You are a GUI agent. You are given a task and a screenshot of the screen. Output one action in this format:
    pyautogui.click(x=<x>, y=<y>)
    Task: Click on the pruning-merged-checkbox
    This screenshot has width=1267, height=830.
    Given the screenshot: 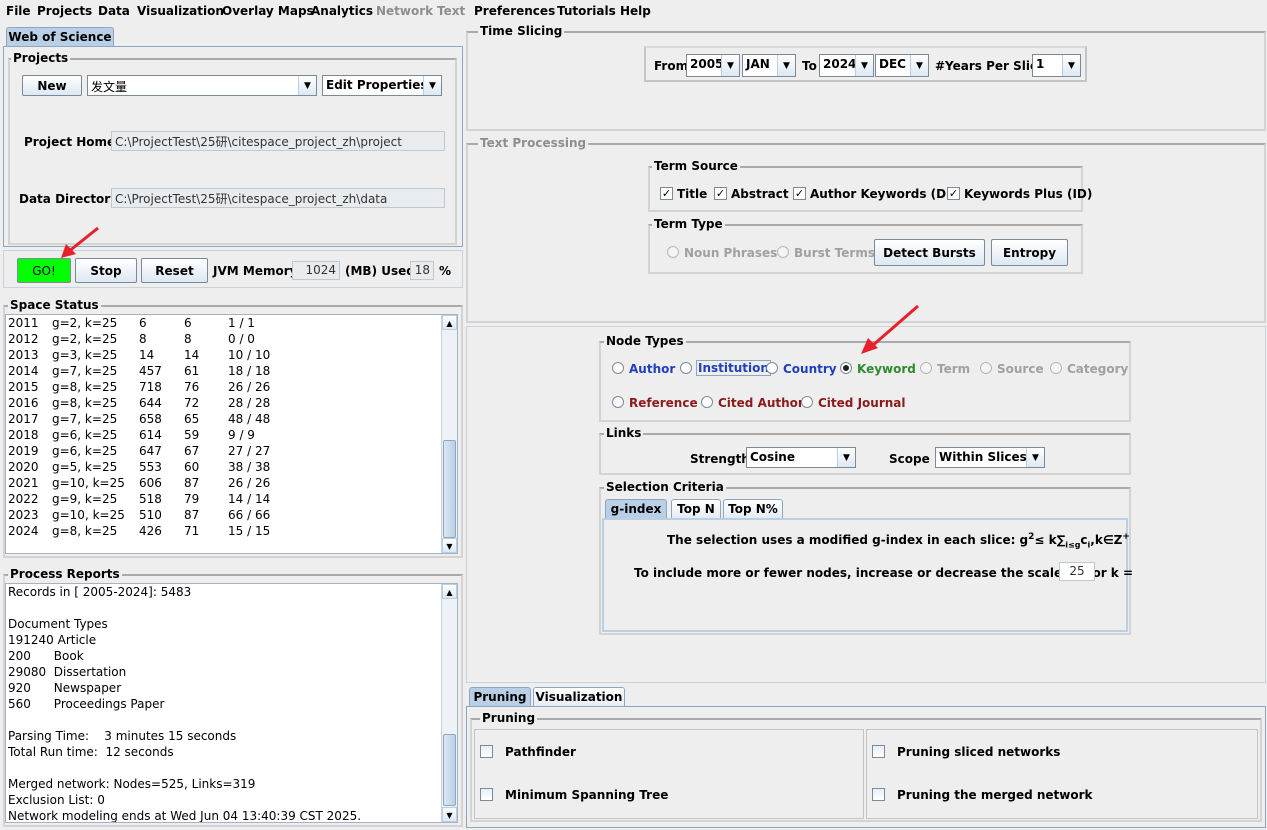 What is the action you would take?
    pyautogui.click(x=878, y=794)
    